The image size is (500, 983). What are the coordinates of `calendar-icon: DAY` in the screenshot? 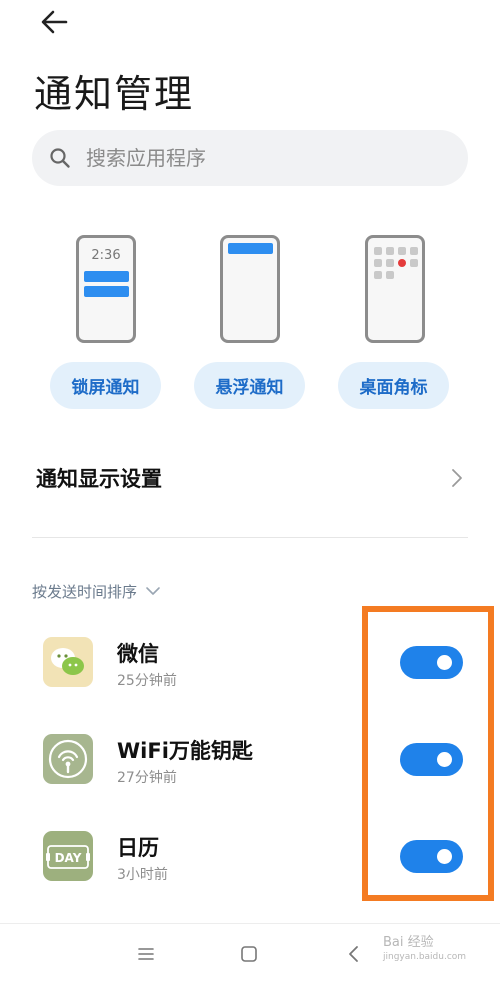 It's located at (68, 856).